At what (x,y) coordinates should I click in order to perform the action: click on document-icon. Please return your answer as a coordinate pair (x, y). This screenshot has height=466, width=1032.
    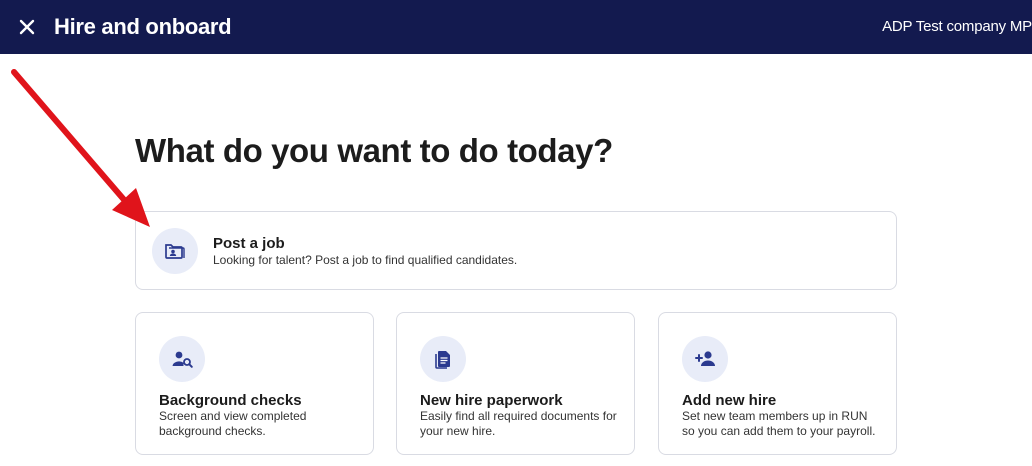
    Looking at the image, I should click on (442, 360).